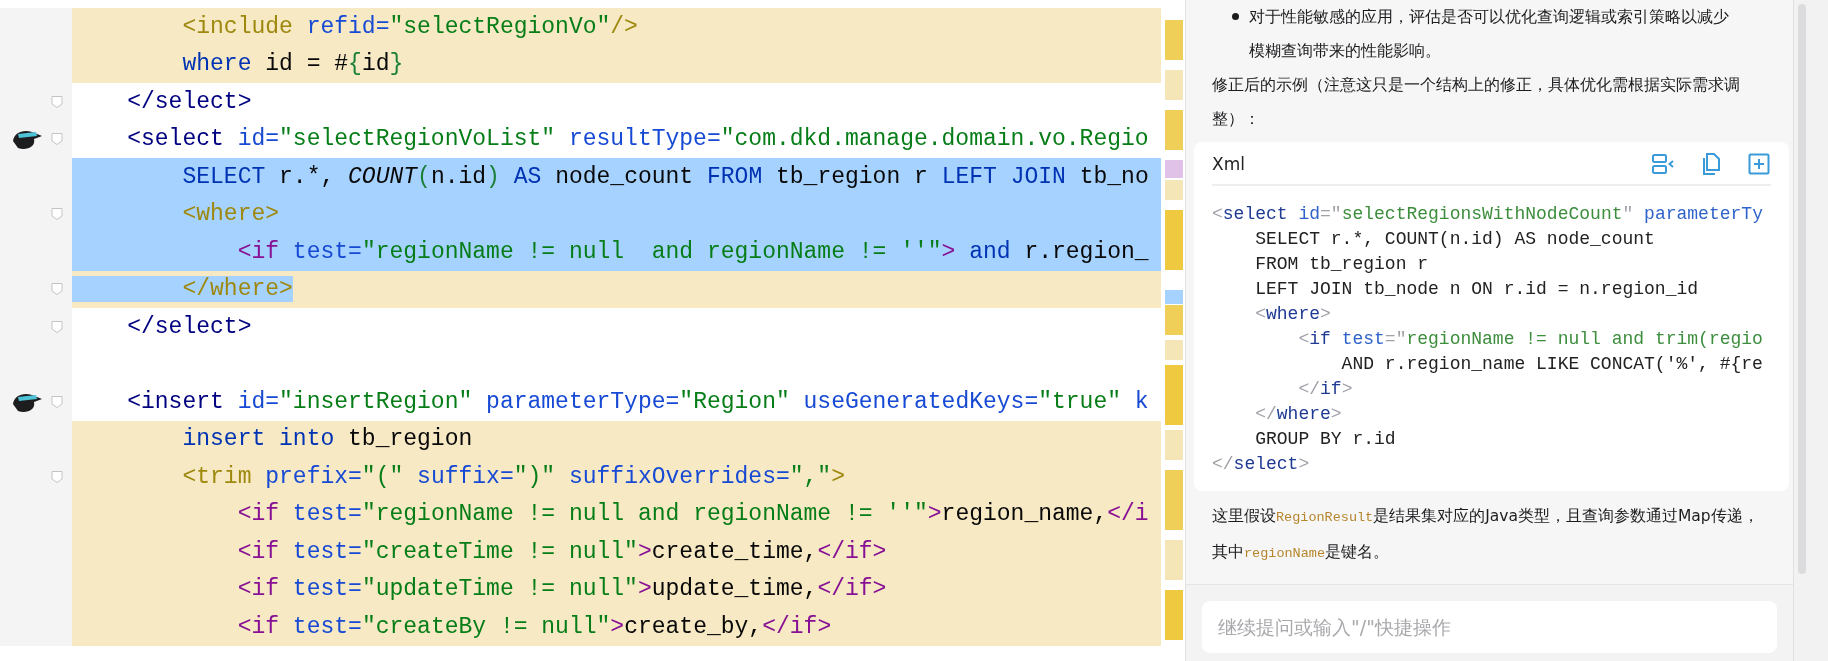 The image size is (1828, 661). Describe the element at coordinates (1261, 464) in the screenshot. I see `code-line: </select>` at that location.